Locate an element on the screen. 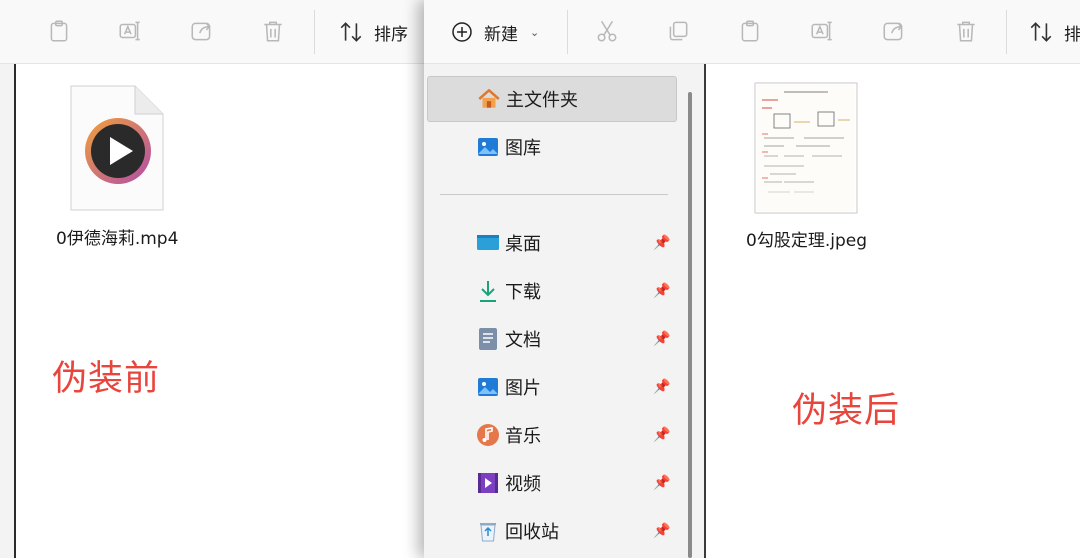  nav-item-label: 图库 is located at coordinates (523, 148).